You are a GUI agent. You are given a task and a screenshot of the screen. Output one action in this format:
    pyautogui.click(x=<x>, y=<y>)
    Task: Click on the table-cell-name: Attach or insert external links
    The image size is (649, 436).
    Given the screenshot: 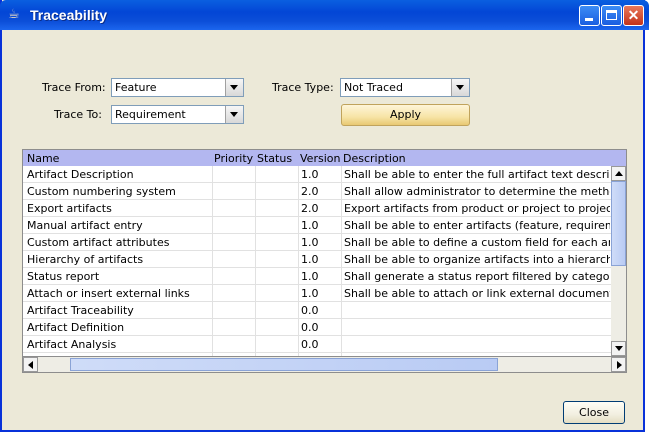 What is the action you would take?
    pyautogui.click(x=108, y=293)
    